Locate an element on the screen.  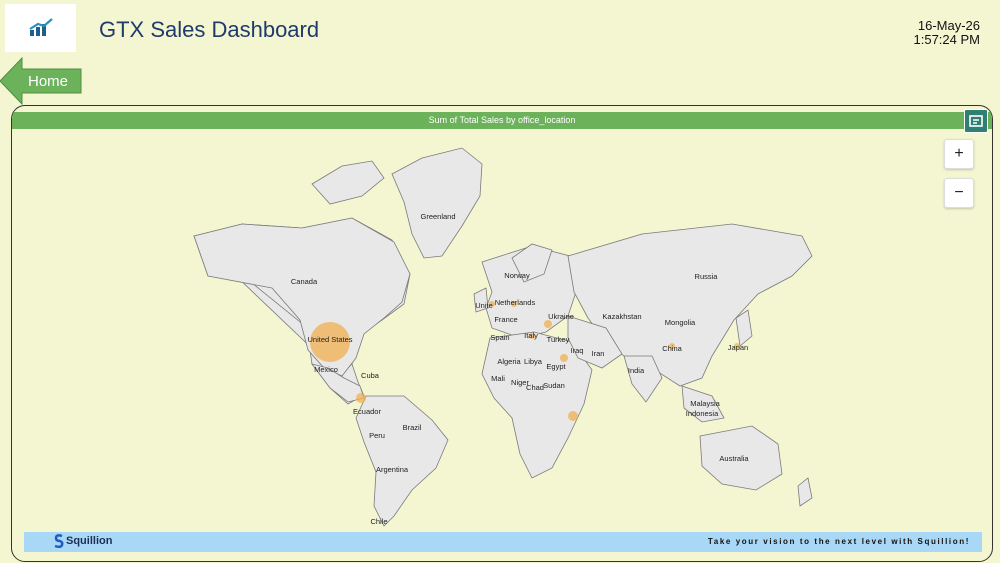
label-indonesia: Indonesia is located at coordinates (702, 413).